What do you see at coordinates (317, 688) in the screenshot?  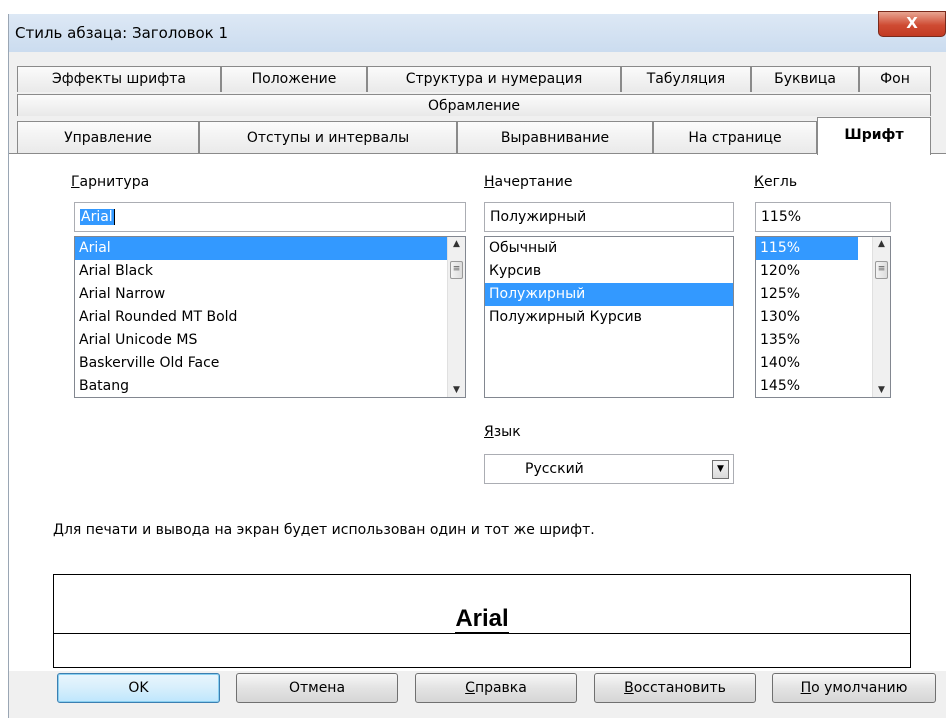 I see `cancel-button: Отмена` at bounding box center [317, 688].